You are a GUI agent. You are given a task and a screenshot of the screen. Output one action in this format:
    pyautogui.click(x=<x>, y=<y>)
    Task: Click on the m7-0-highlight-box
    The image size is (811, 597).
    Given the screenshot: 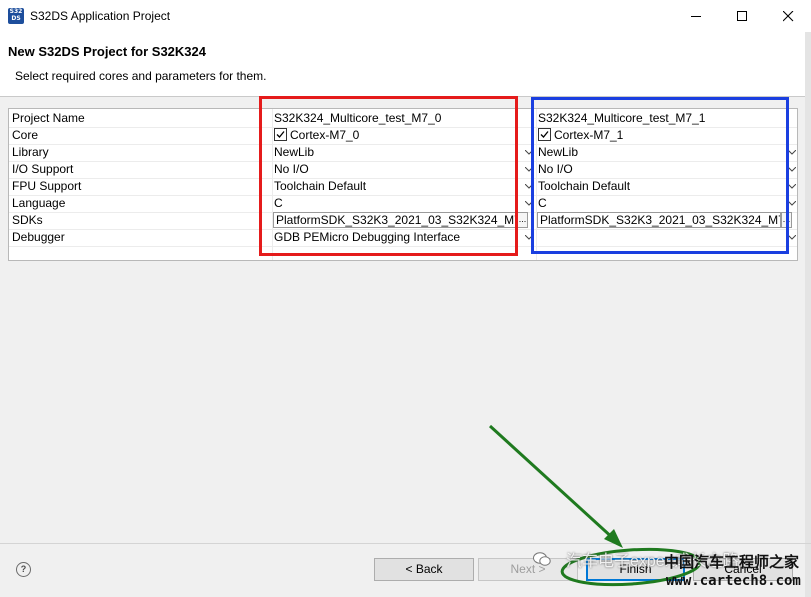 What is the action you would take?
    pyautogui.click(x=388, y=176)
    